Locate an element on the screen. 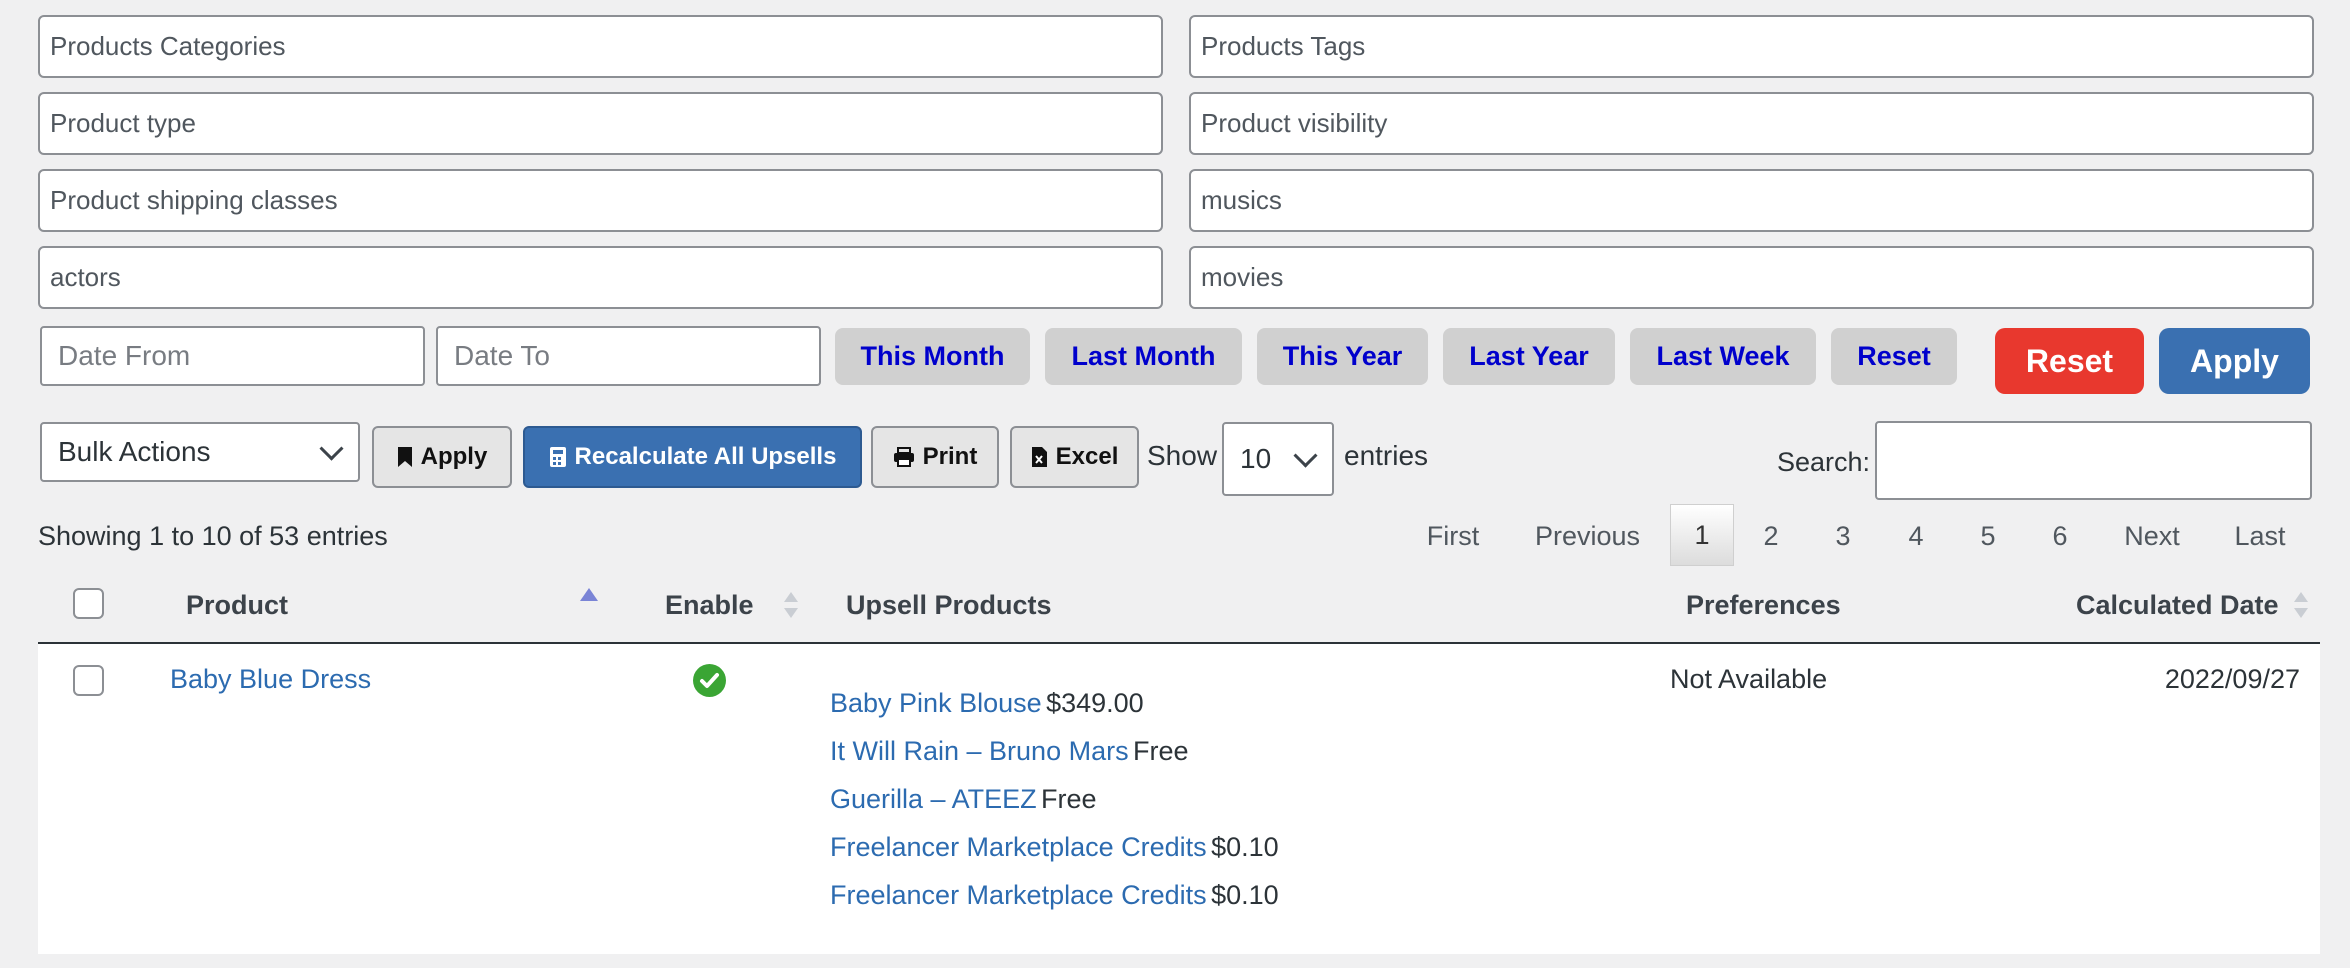  date-to-input: Date To is located at coordinates (628, 356).